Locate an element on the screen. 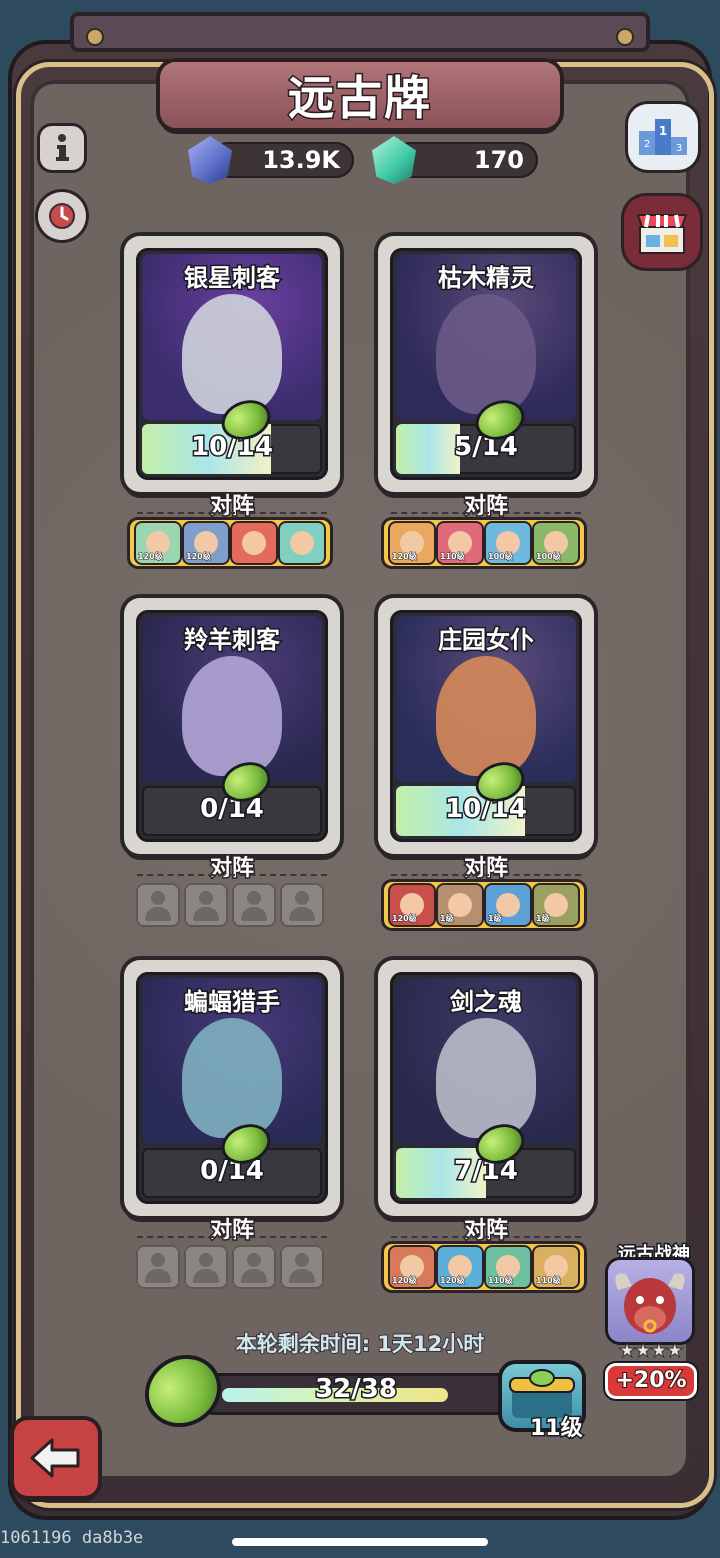 This screenshot has width=720, height=1558. card-inner: 蝙蝠猎手 0/14 is located at coordinates (232, 1088).